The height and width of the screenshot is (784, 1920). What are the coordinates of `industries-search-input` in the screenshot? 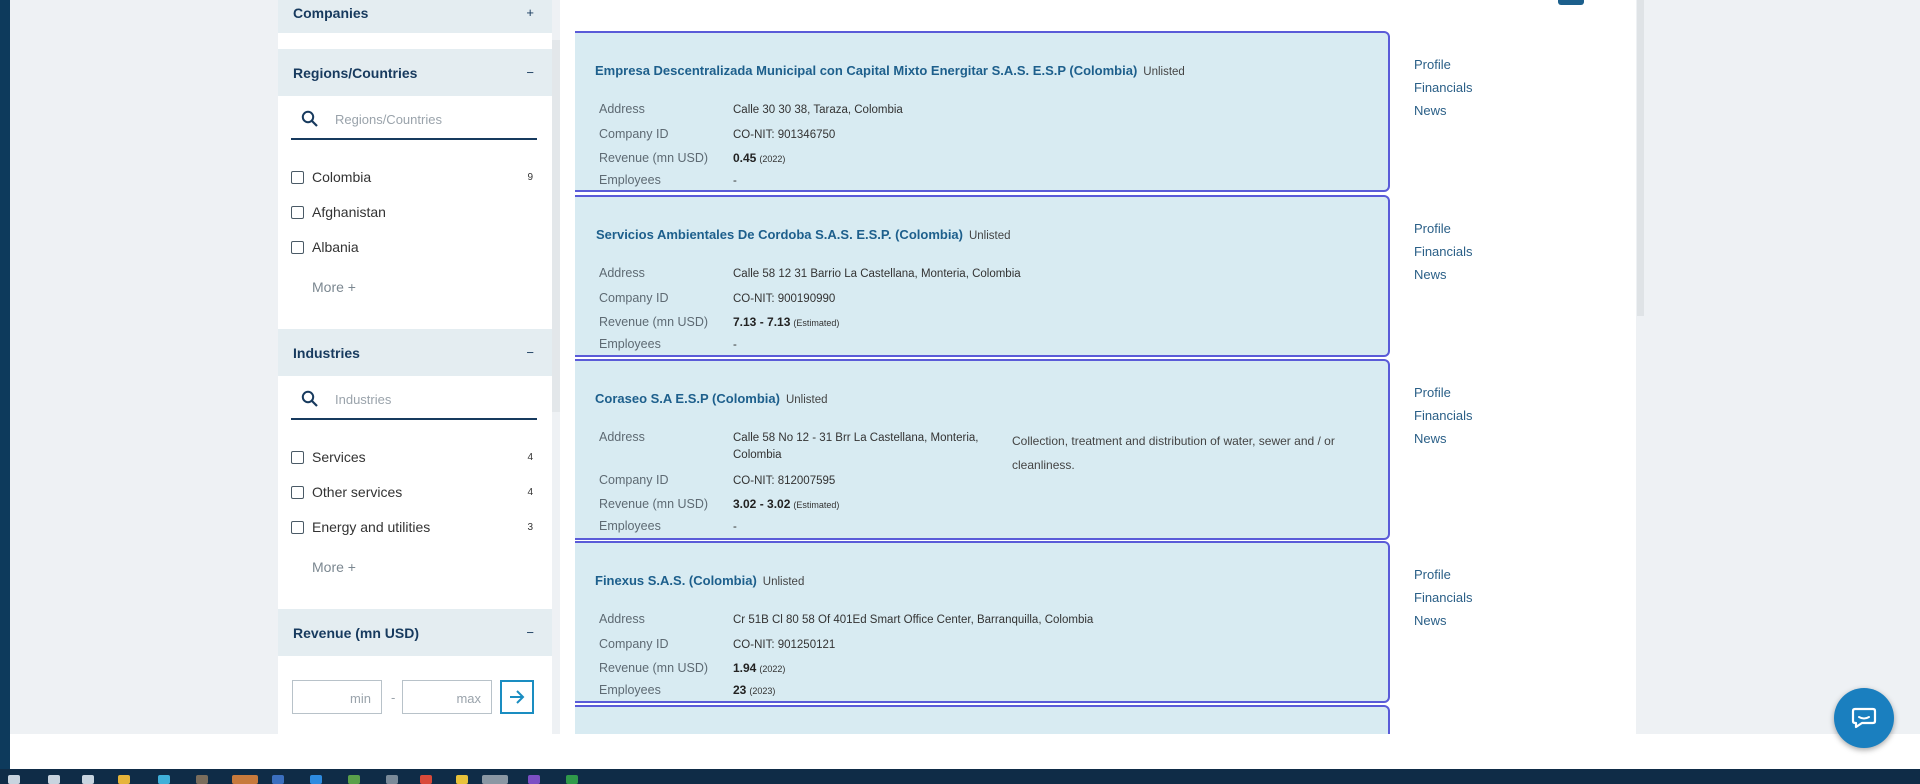 It's located at (430, 399).